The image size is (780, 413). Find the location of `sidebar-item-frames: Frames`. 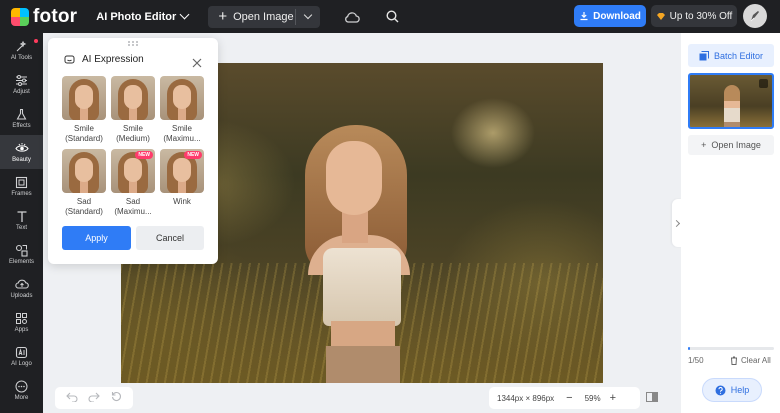

sidebar-item-frames: Frames is located at coordinates (21, 186).